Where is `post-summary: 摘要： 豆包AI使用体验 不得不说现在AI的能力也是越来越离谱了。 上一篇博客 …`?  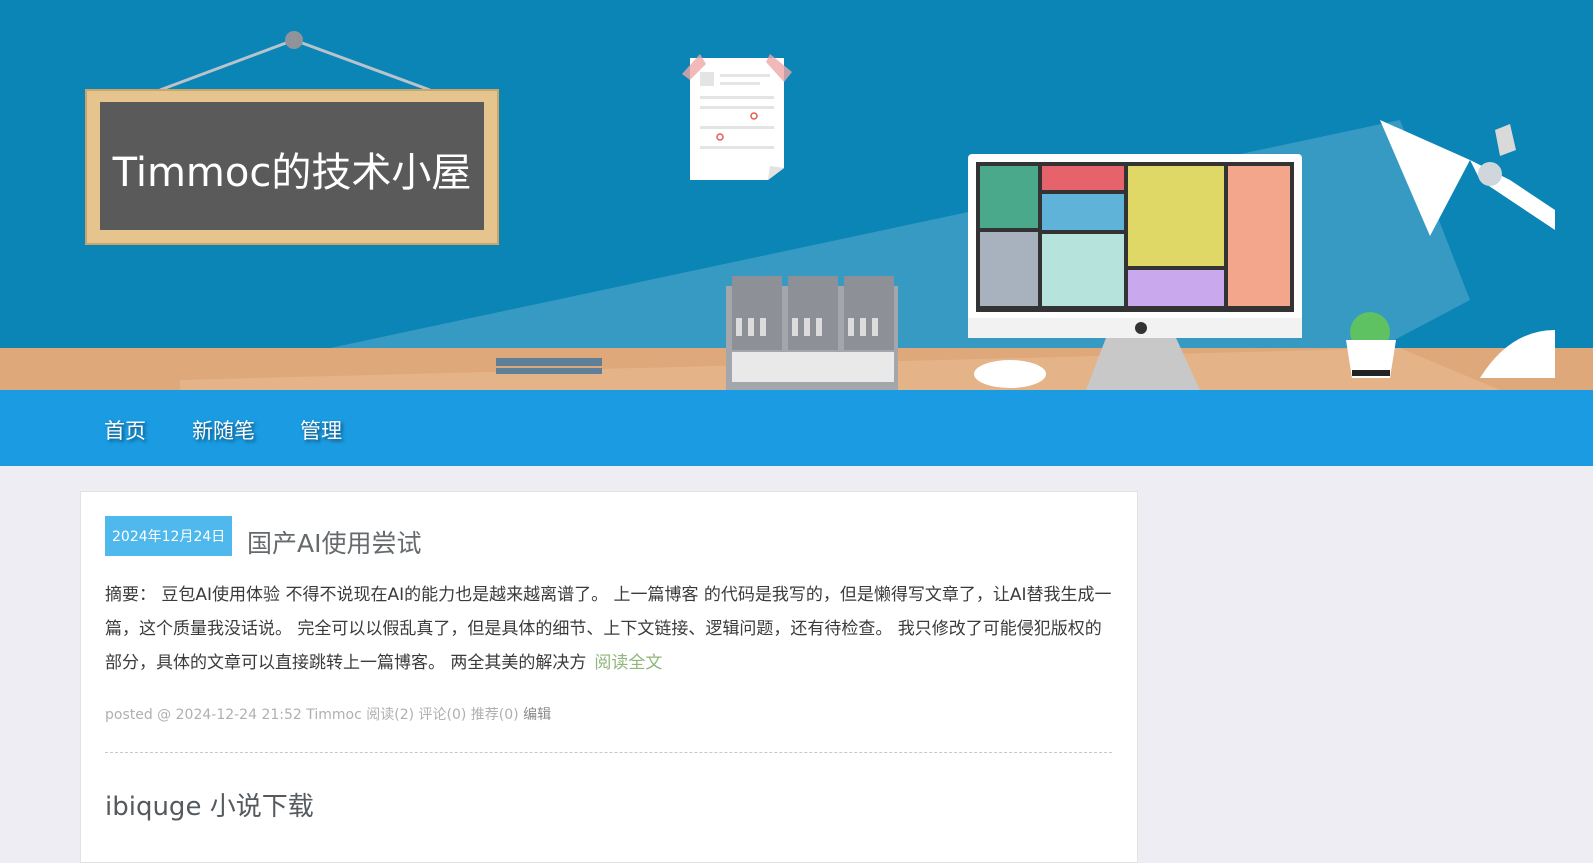
post-summary: 摘要： 豆包AI使用体验 不得不说现在AI的能力也是越来越离谱了。 上一篇博客 … is located at coordinates (610, 629).